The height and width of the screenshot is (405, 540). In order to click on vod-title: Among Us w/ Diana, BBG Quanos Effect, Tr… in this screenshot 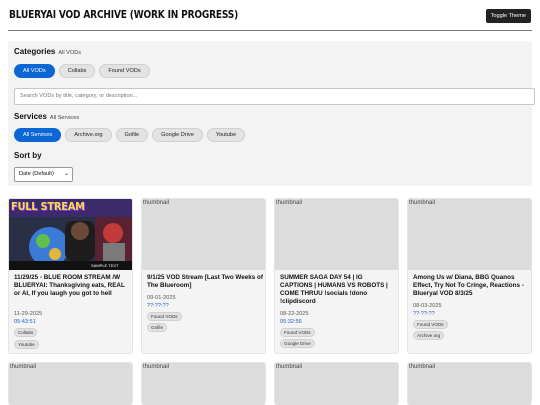, I will do `click(471, 286)`.